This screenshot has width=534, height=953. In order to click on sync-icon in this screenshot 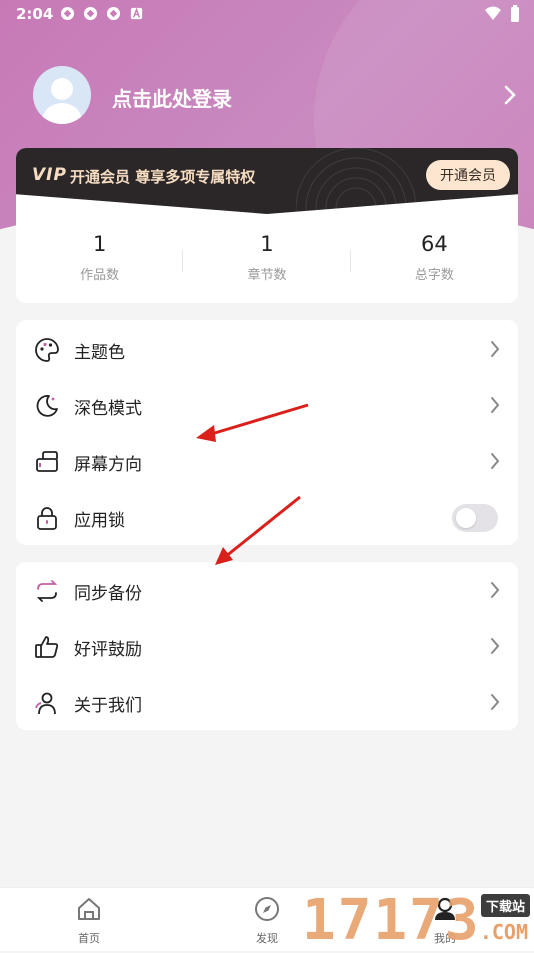, I will do `click(47, 591)`.